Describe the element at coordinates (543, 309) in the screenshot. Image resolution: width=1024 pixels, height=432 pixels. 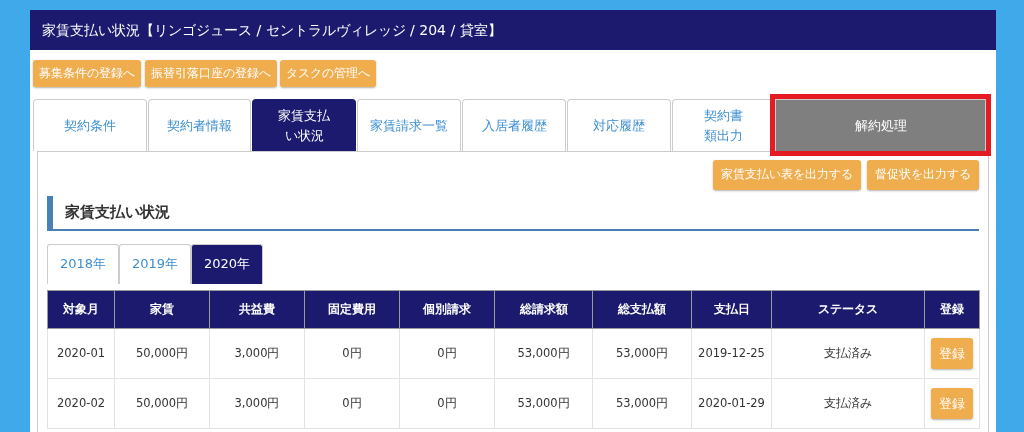
I see `column-header: 総請求額` at that location.